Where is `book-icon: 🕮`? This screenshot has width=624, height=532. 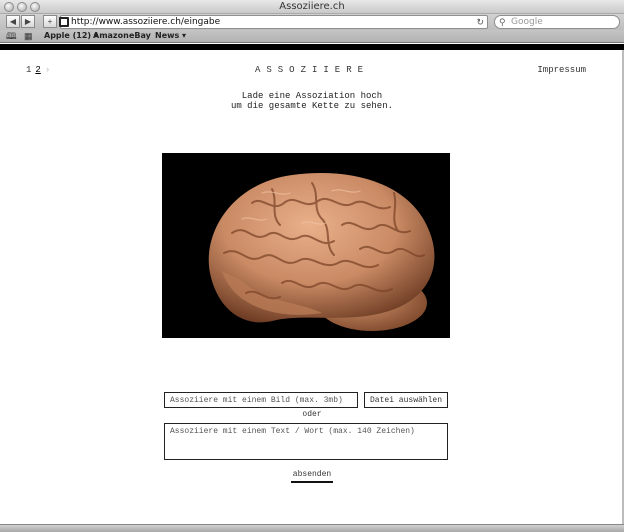 book-icon: 🕮 is located at coordinates (11, 36).